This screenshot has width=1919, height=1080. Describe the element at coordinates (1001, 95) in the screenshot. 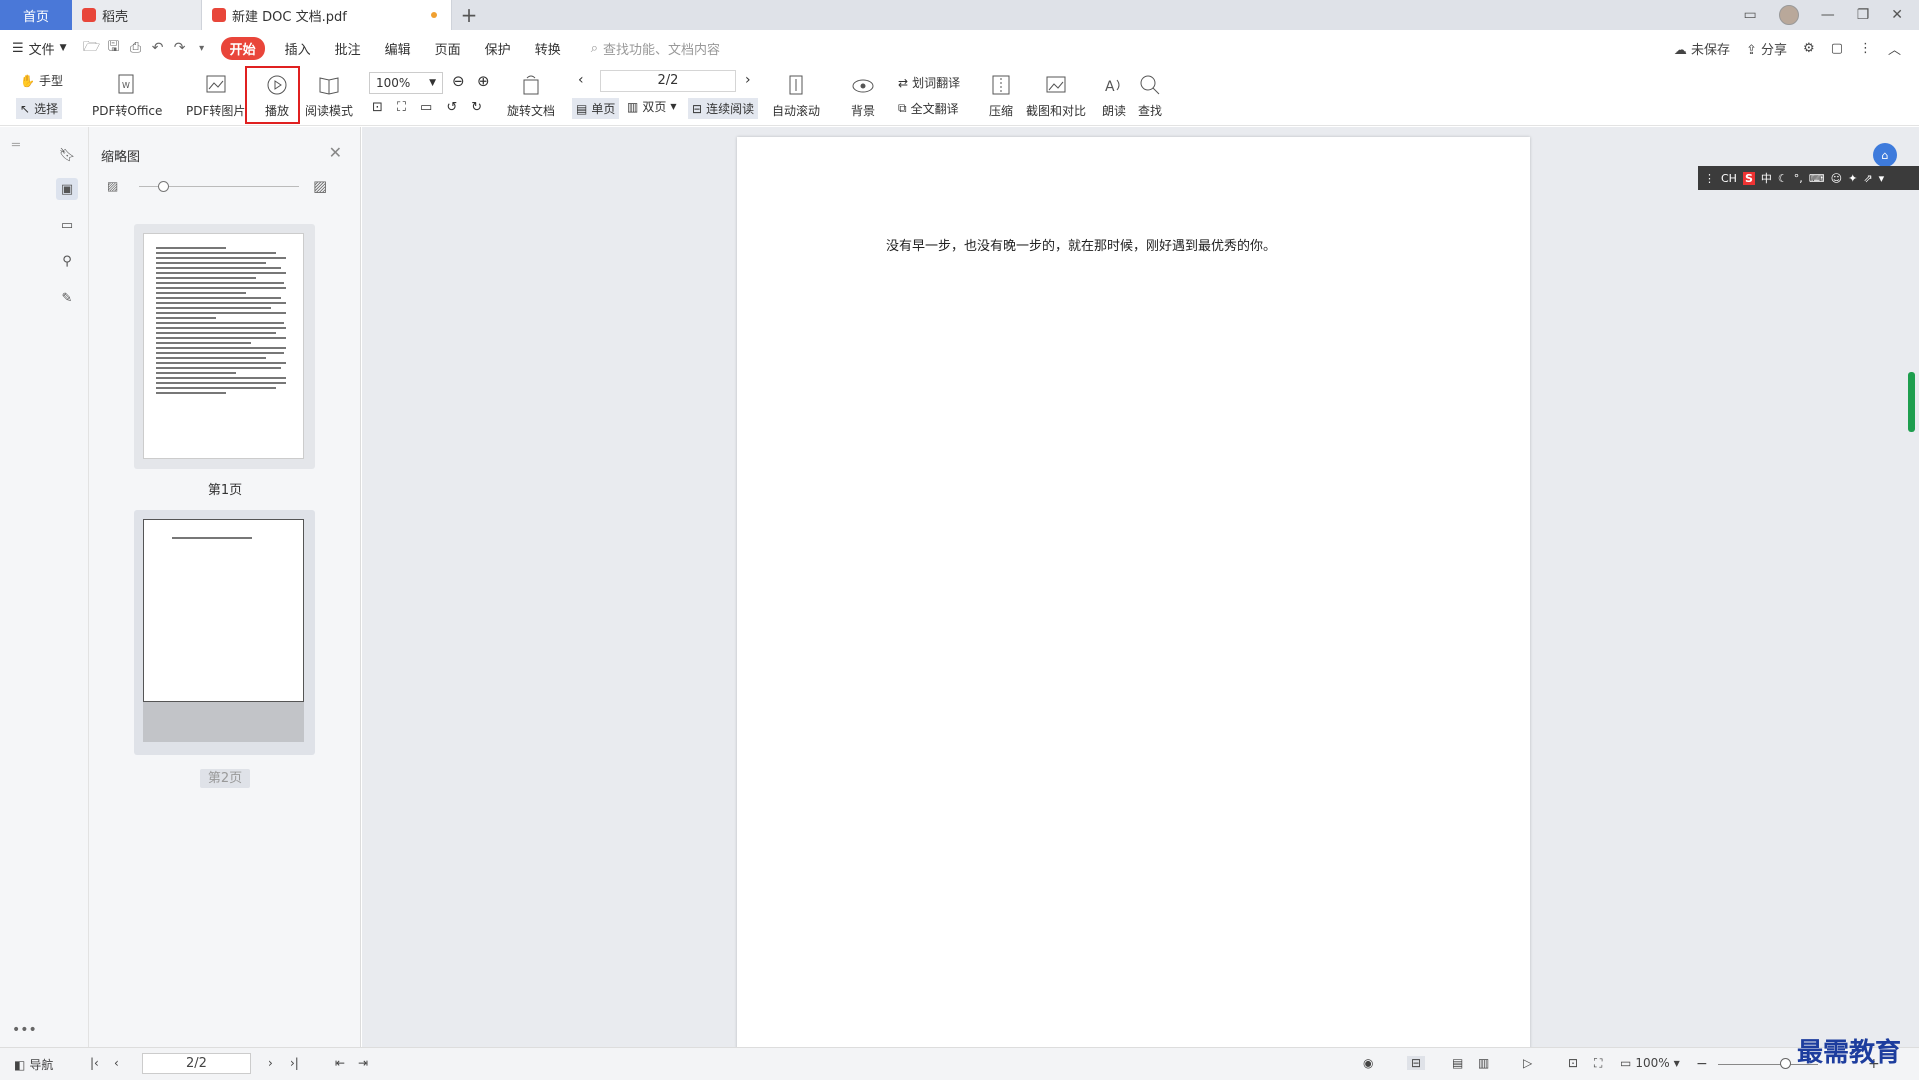

I see `compress-button: 压缩` at that location.